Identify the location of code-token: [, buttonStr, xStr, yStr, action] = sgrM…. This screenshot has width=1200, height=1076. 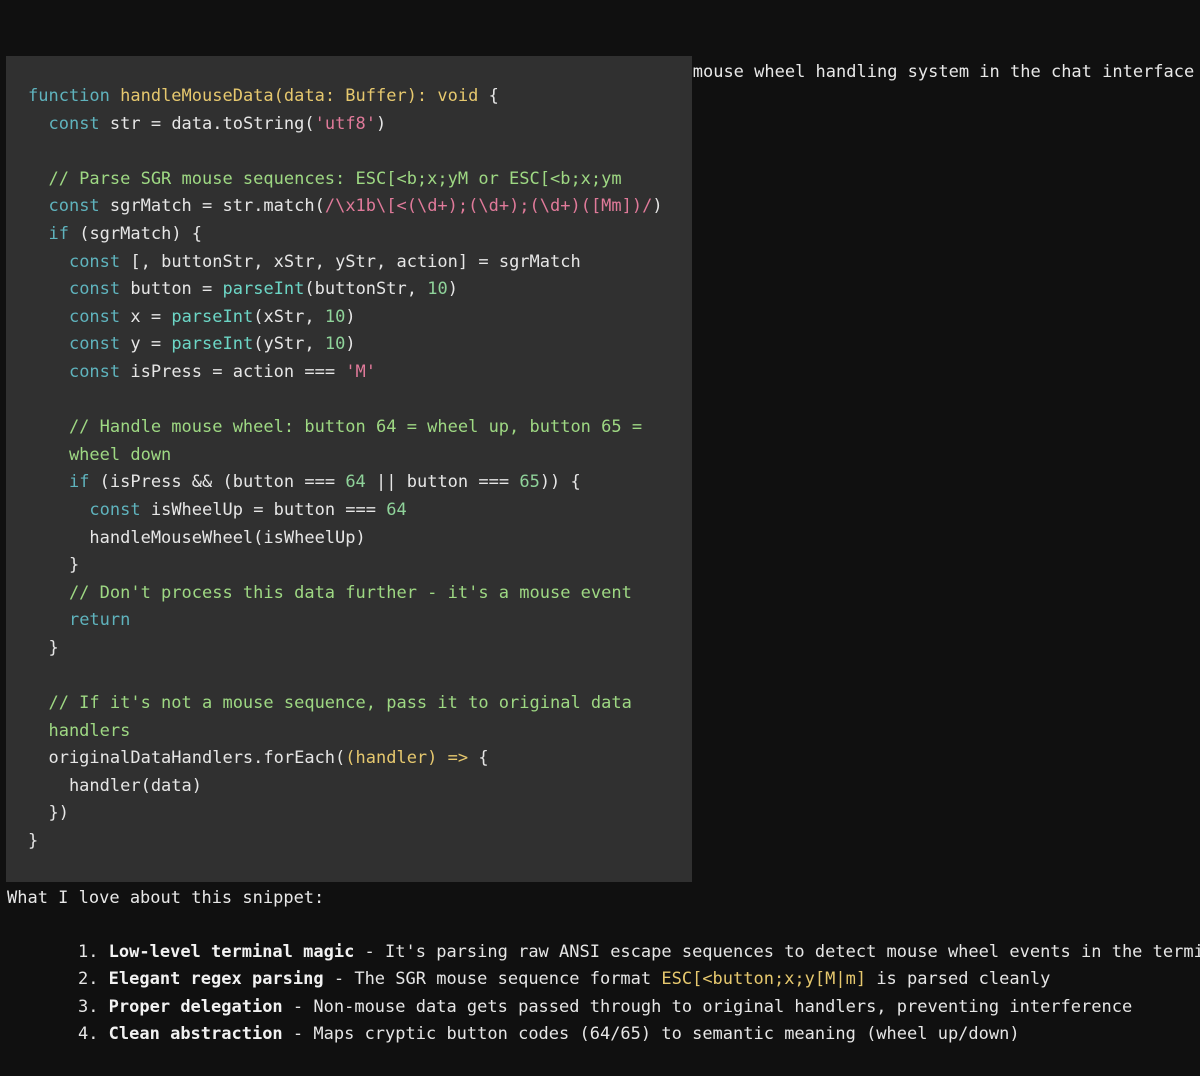
(350, 261).